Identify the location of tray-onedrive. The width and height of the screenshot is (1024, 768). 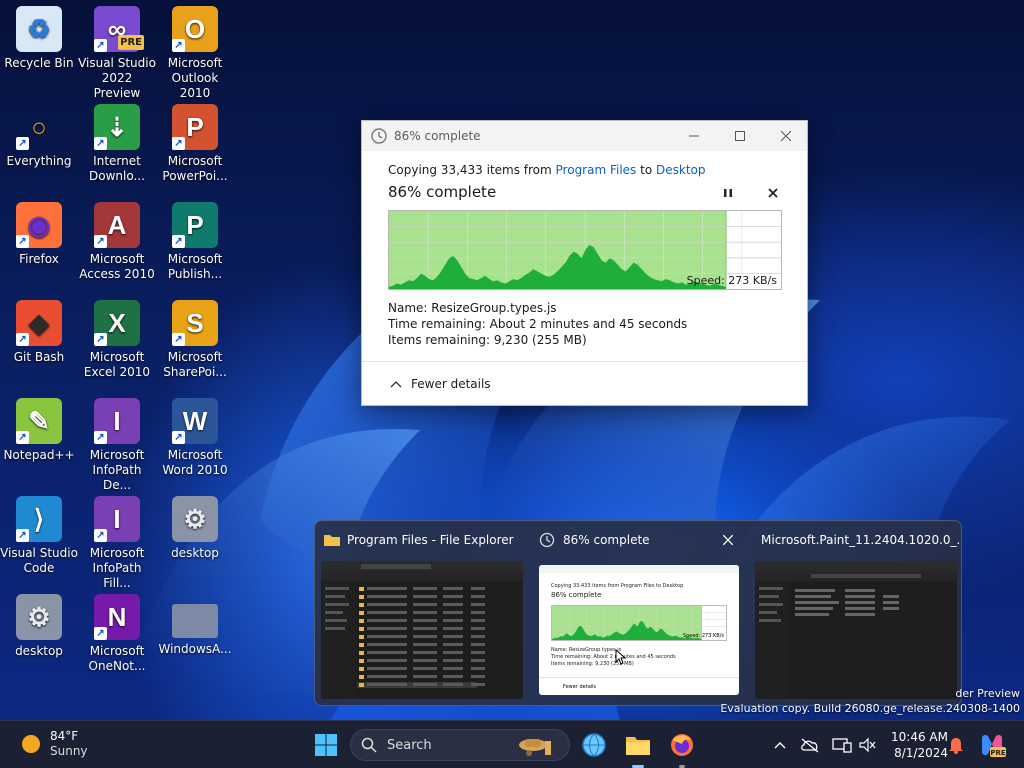
(810, 745).